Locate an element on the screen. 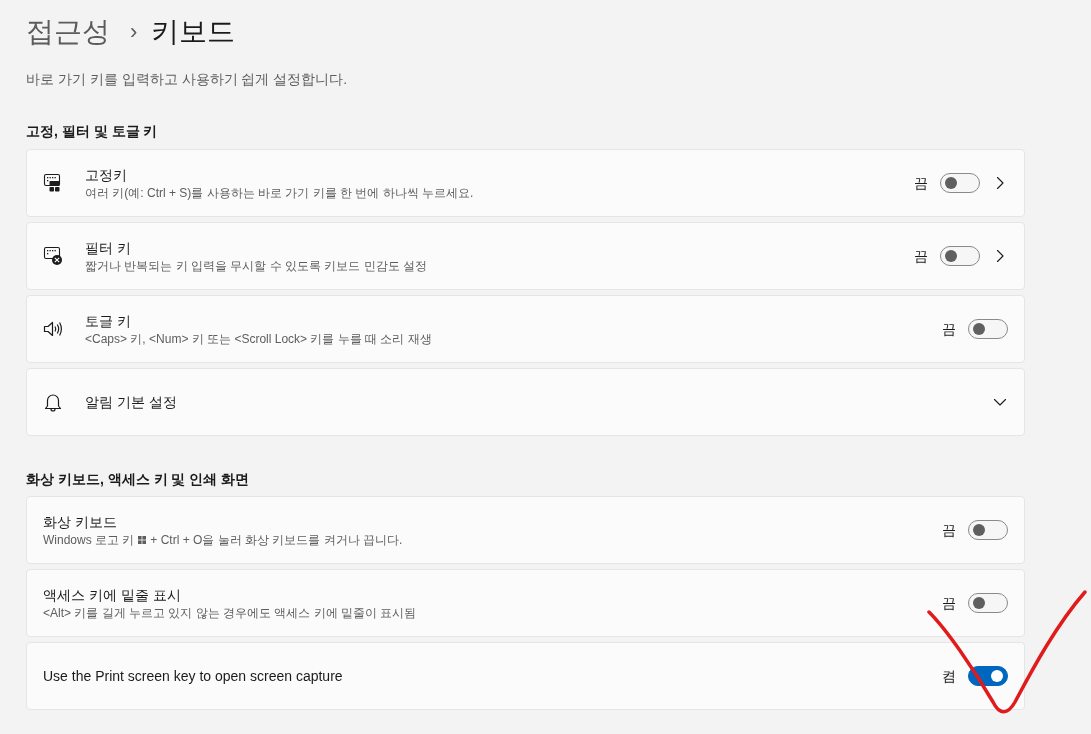 Image resolution: width=1091 pixels, height=734 pixels. setting-title: 고정키 is located at coordinates (106, 175).